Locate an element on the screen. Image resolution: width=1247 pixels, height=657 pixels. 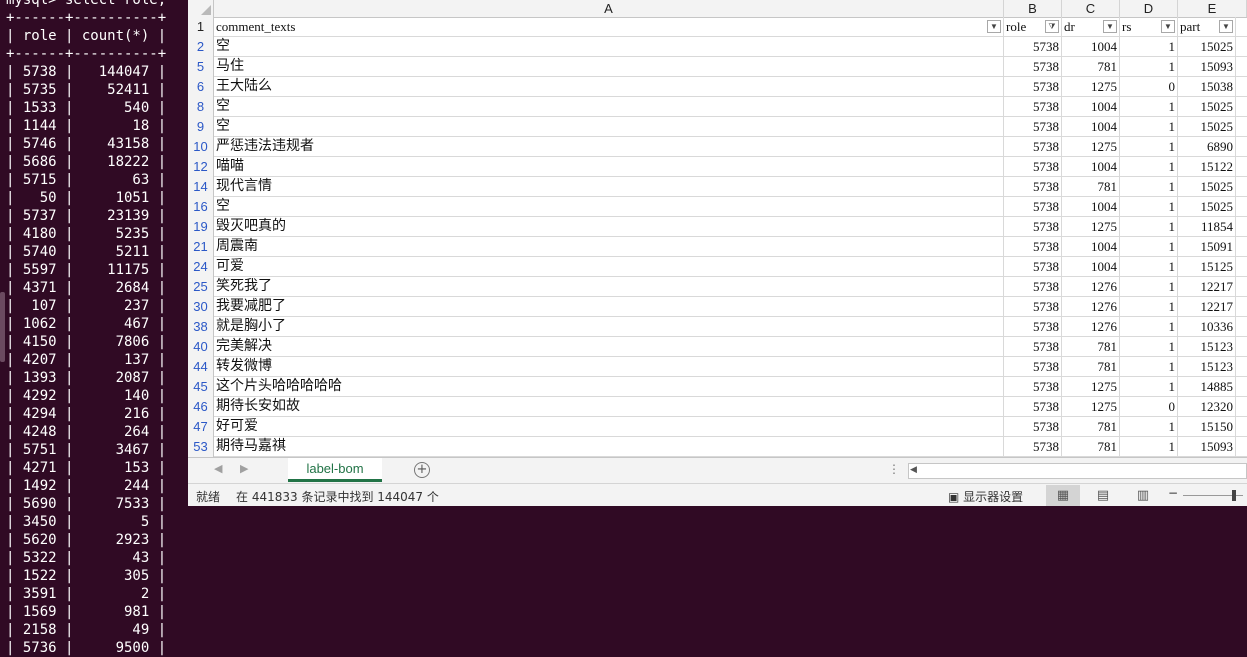
cell-part: 15038 is located at coordinates (1207, 87).